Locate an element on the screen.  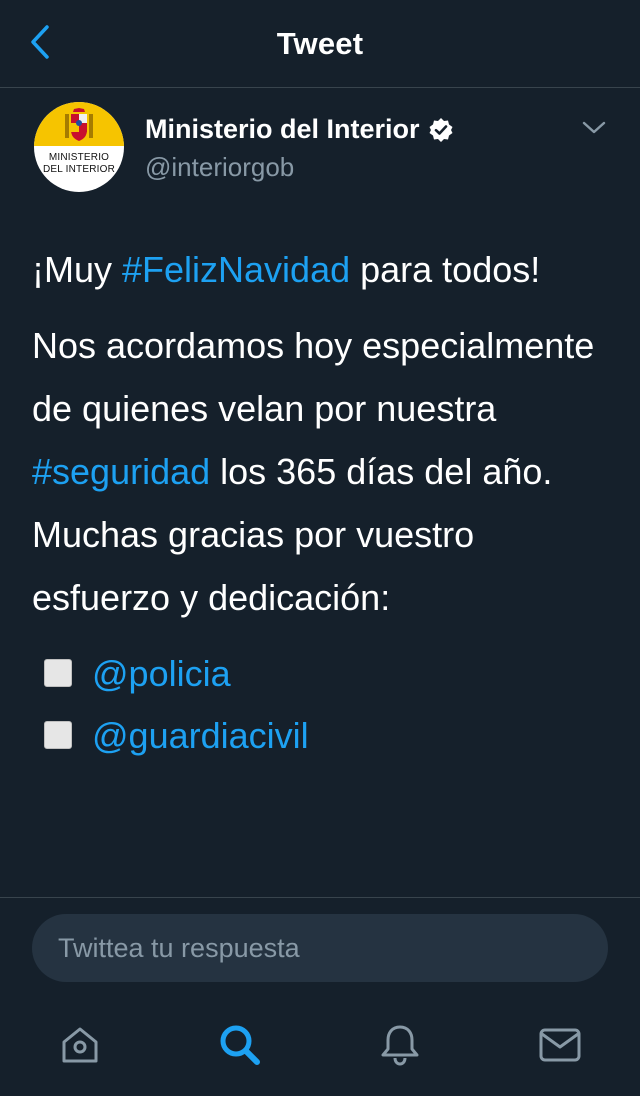
avatar-label: MINISTERIO DEL INTERIOR is located at coordinates (79, 164).